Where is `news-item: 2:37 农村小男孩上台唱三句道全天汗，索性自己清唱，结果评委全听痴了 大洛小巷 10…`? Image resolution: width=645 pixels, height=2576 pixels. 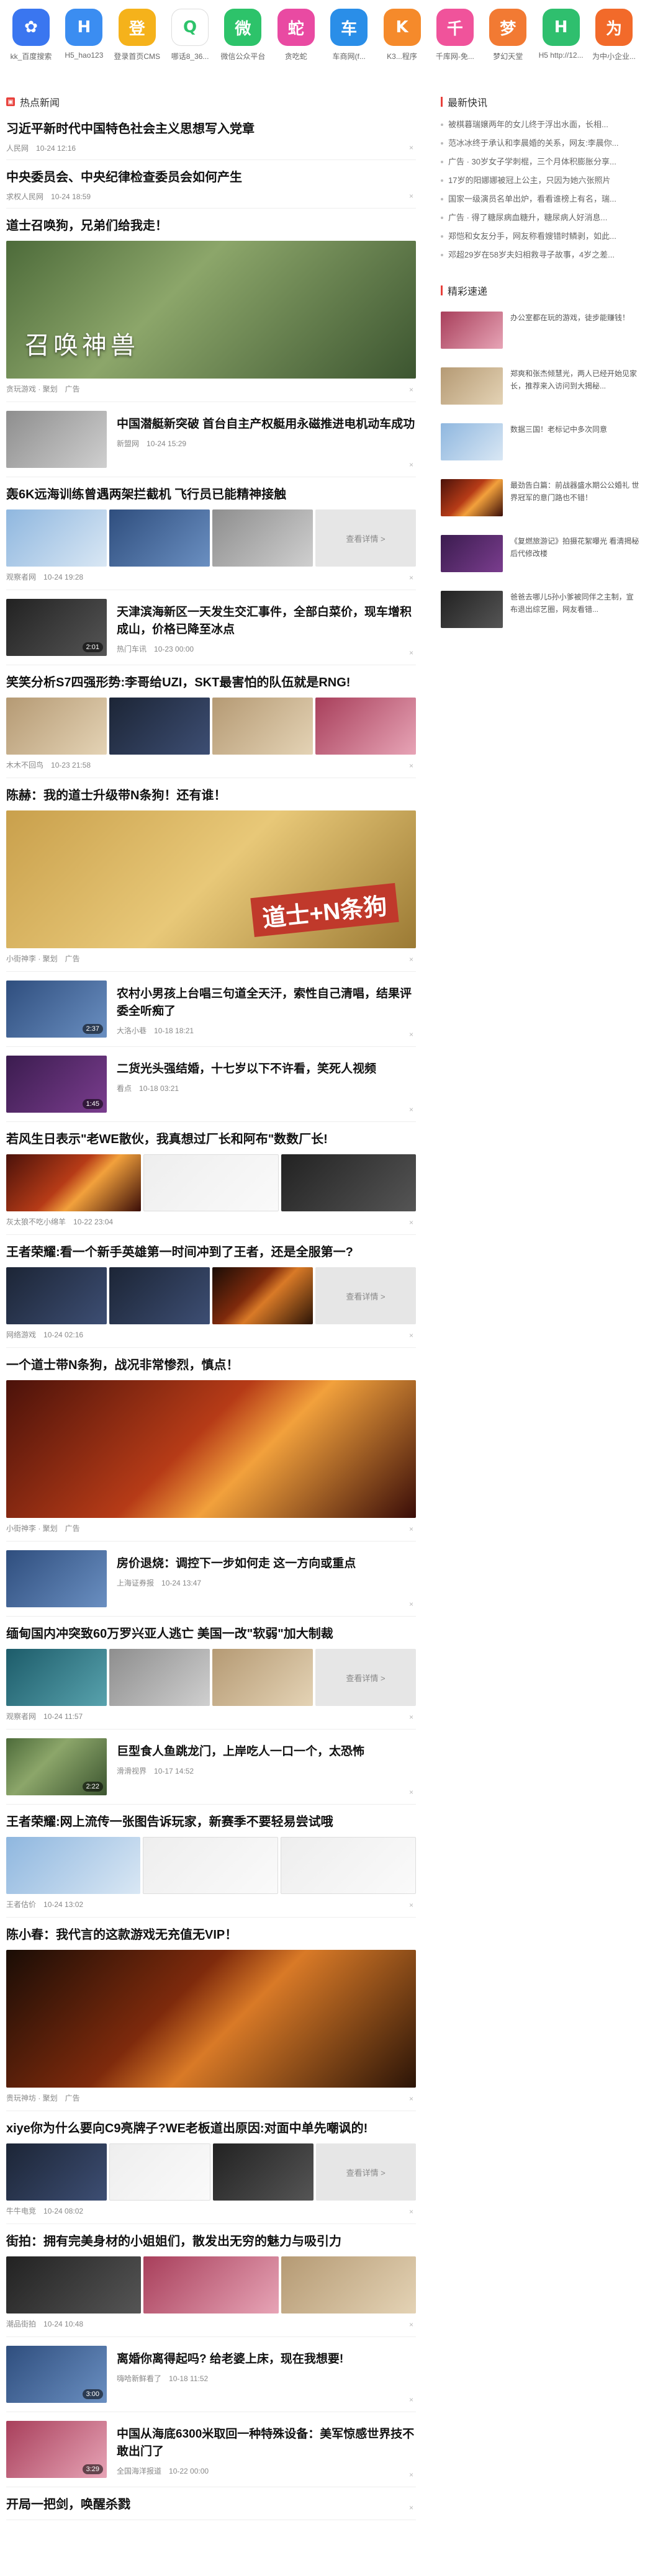 news-item: 2:37 农村小男孩上台唱三句道全天汗，索性自己清唱，结果评委全听痴了 大洛小巷 10… is located at coordinates (211, 1010).